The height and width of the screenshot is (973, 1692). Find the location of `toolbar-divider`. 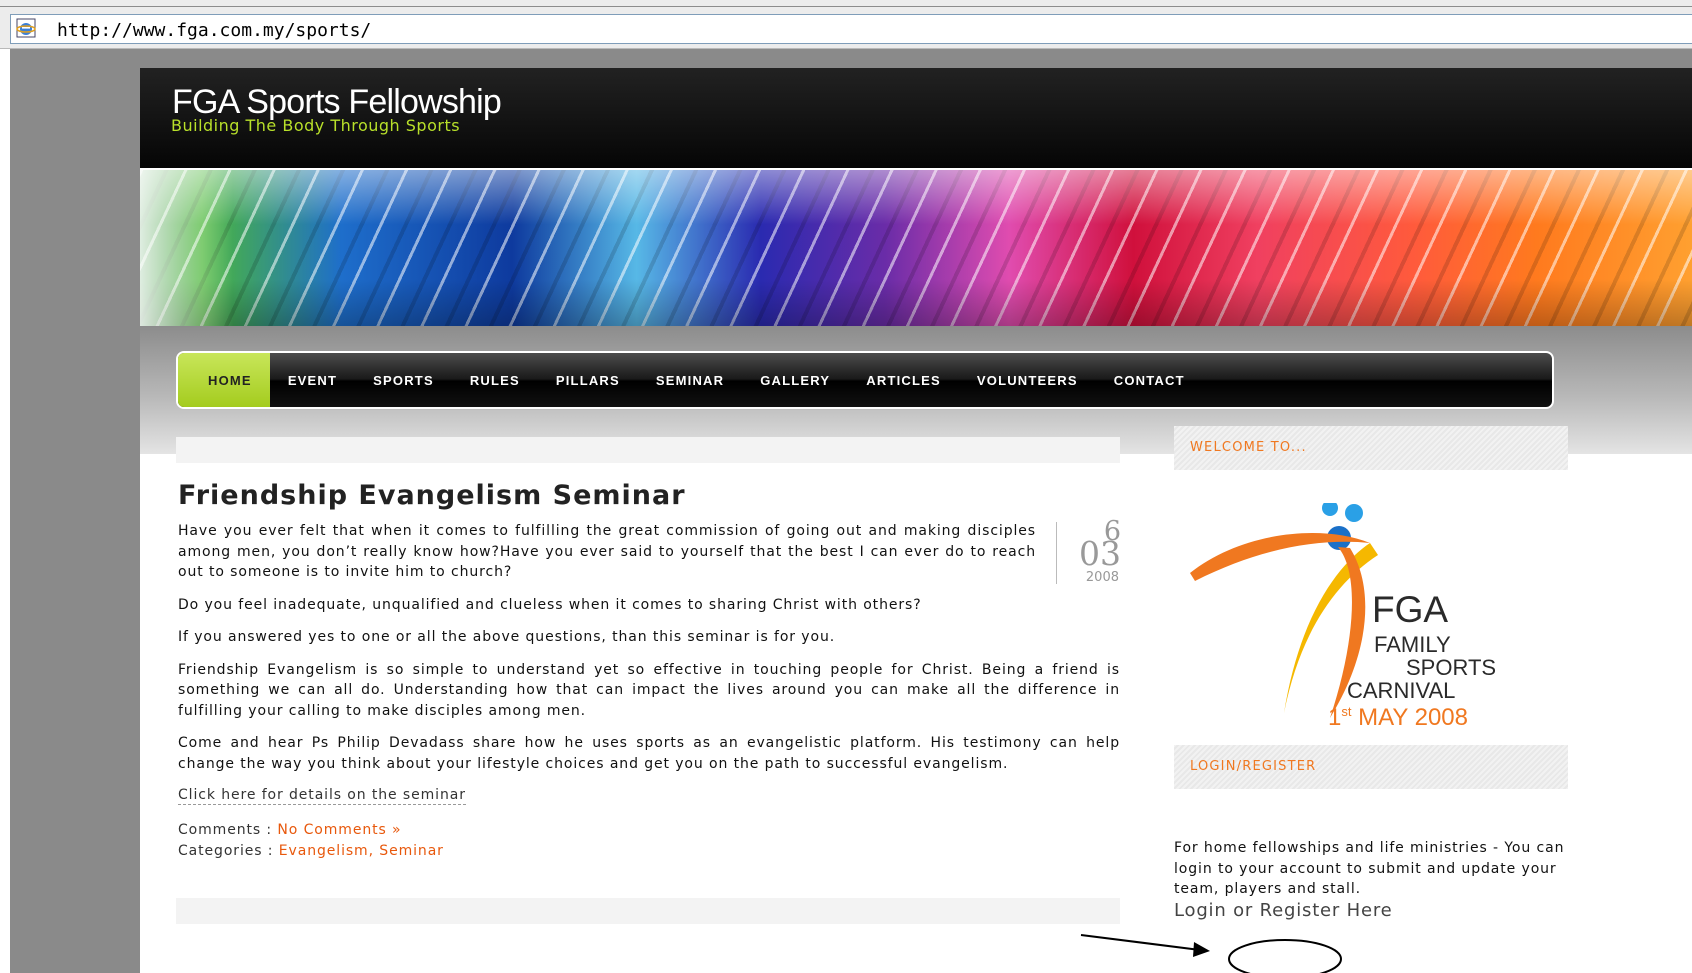

toolbar-divider is located at coordinates (846, 6).